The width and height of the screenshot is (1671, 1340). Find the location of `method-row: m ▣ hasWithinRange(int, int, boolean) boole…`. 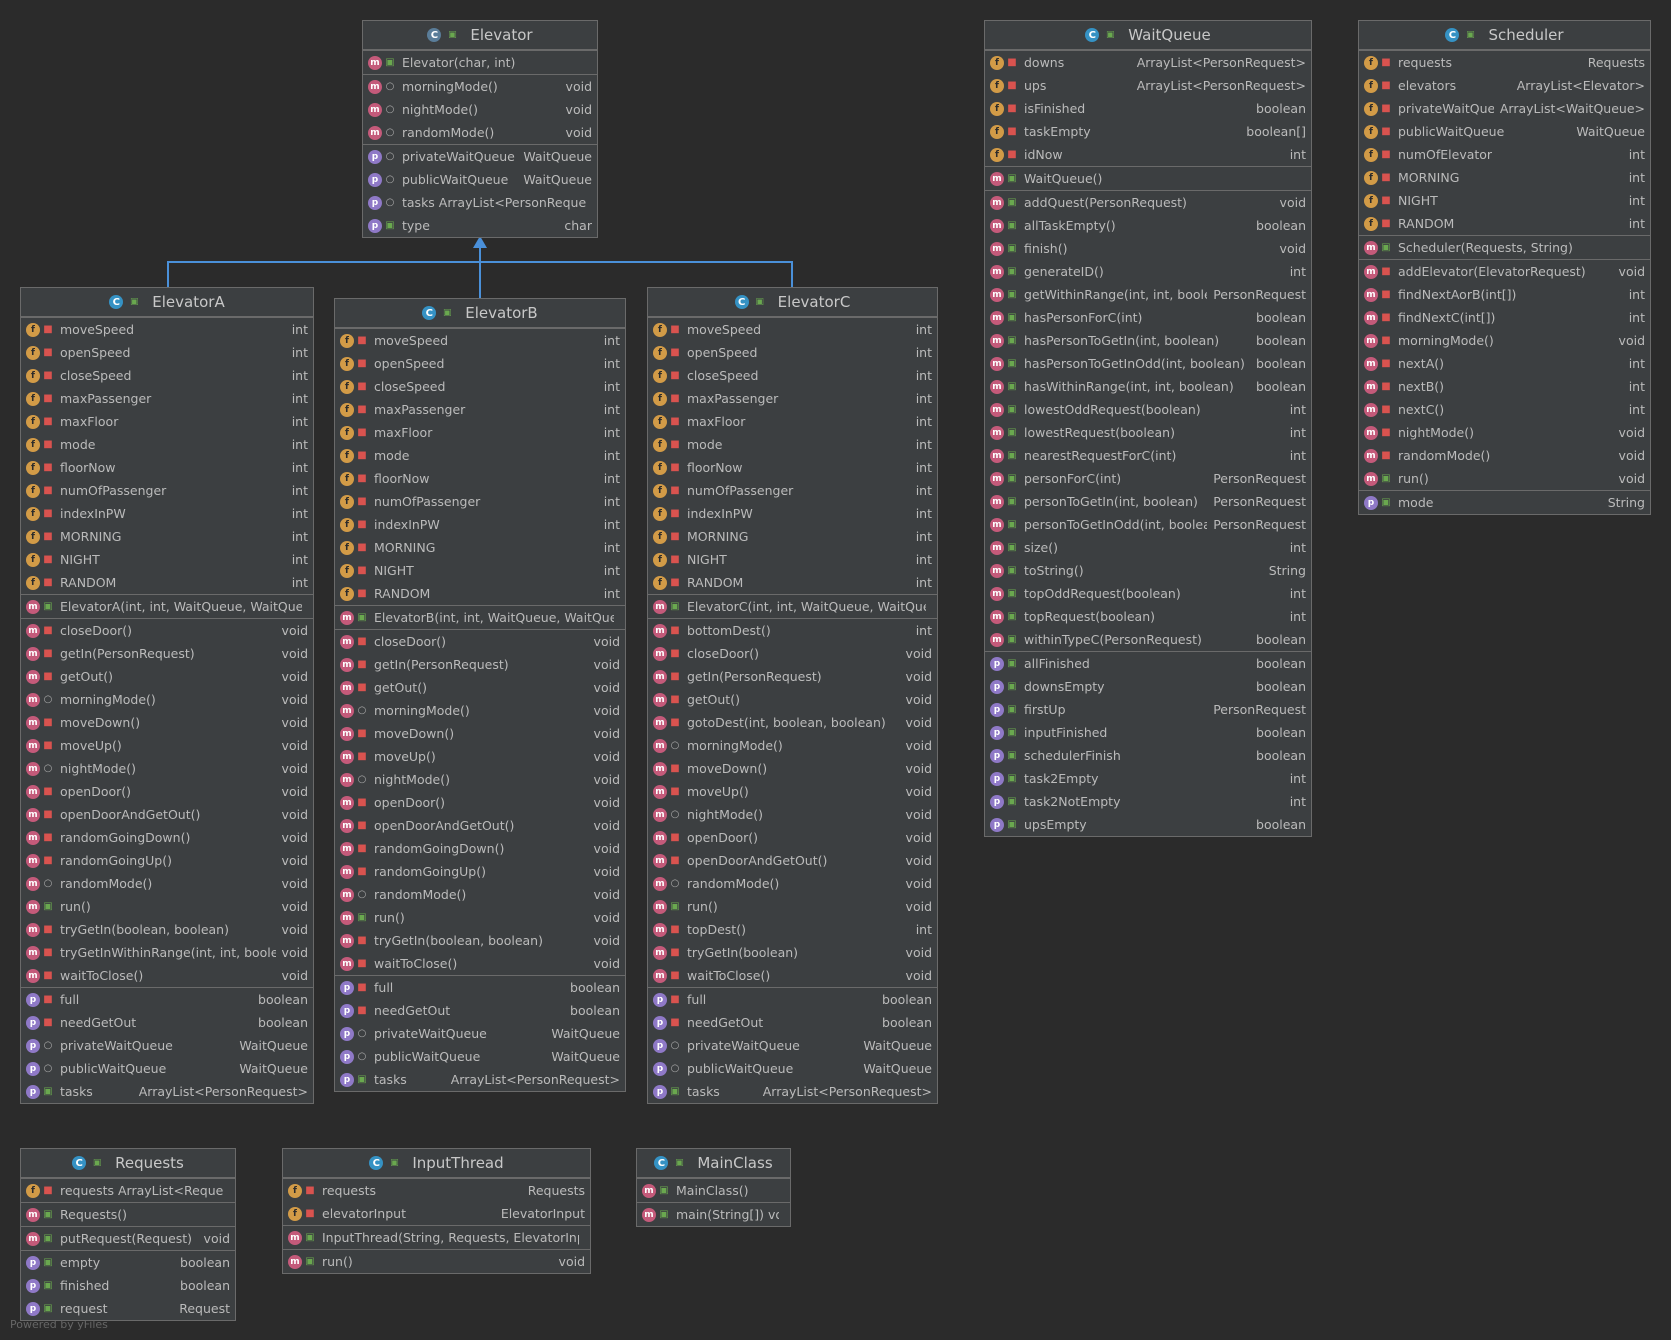

method-row: m ▣ hasWithinRange(int, int, boolean) boole… is located at coordinates (1148, 386).